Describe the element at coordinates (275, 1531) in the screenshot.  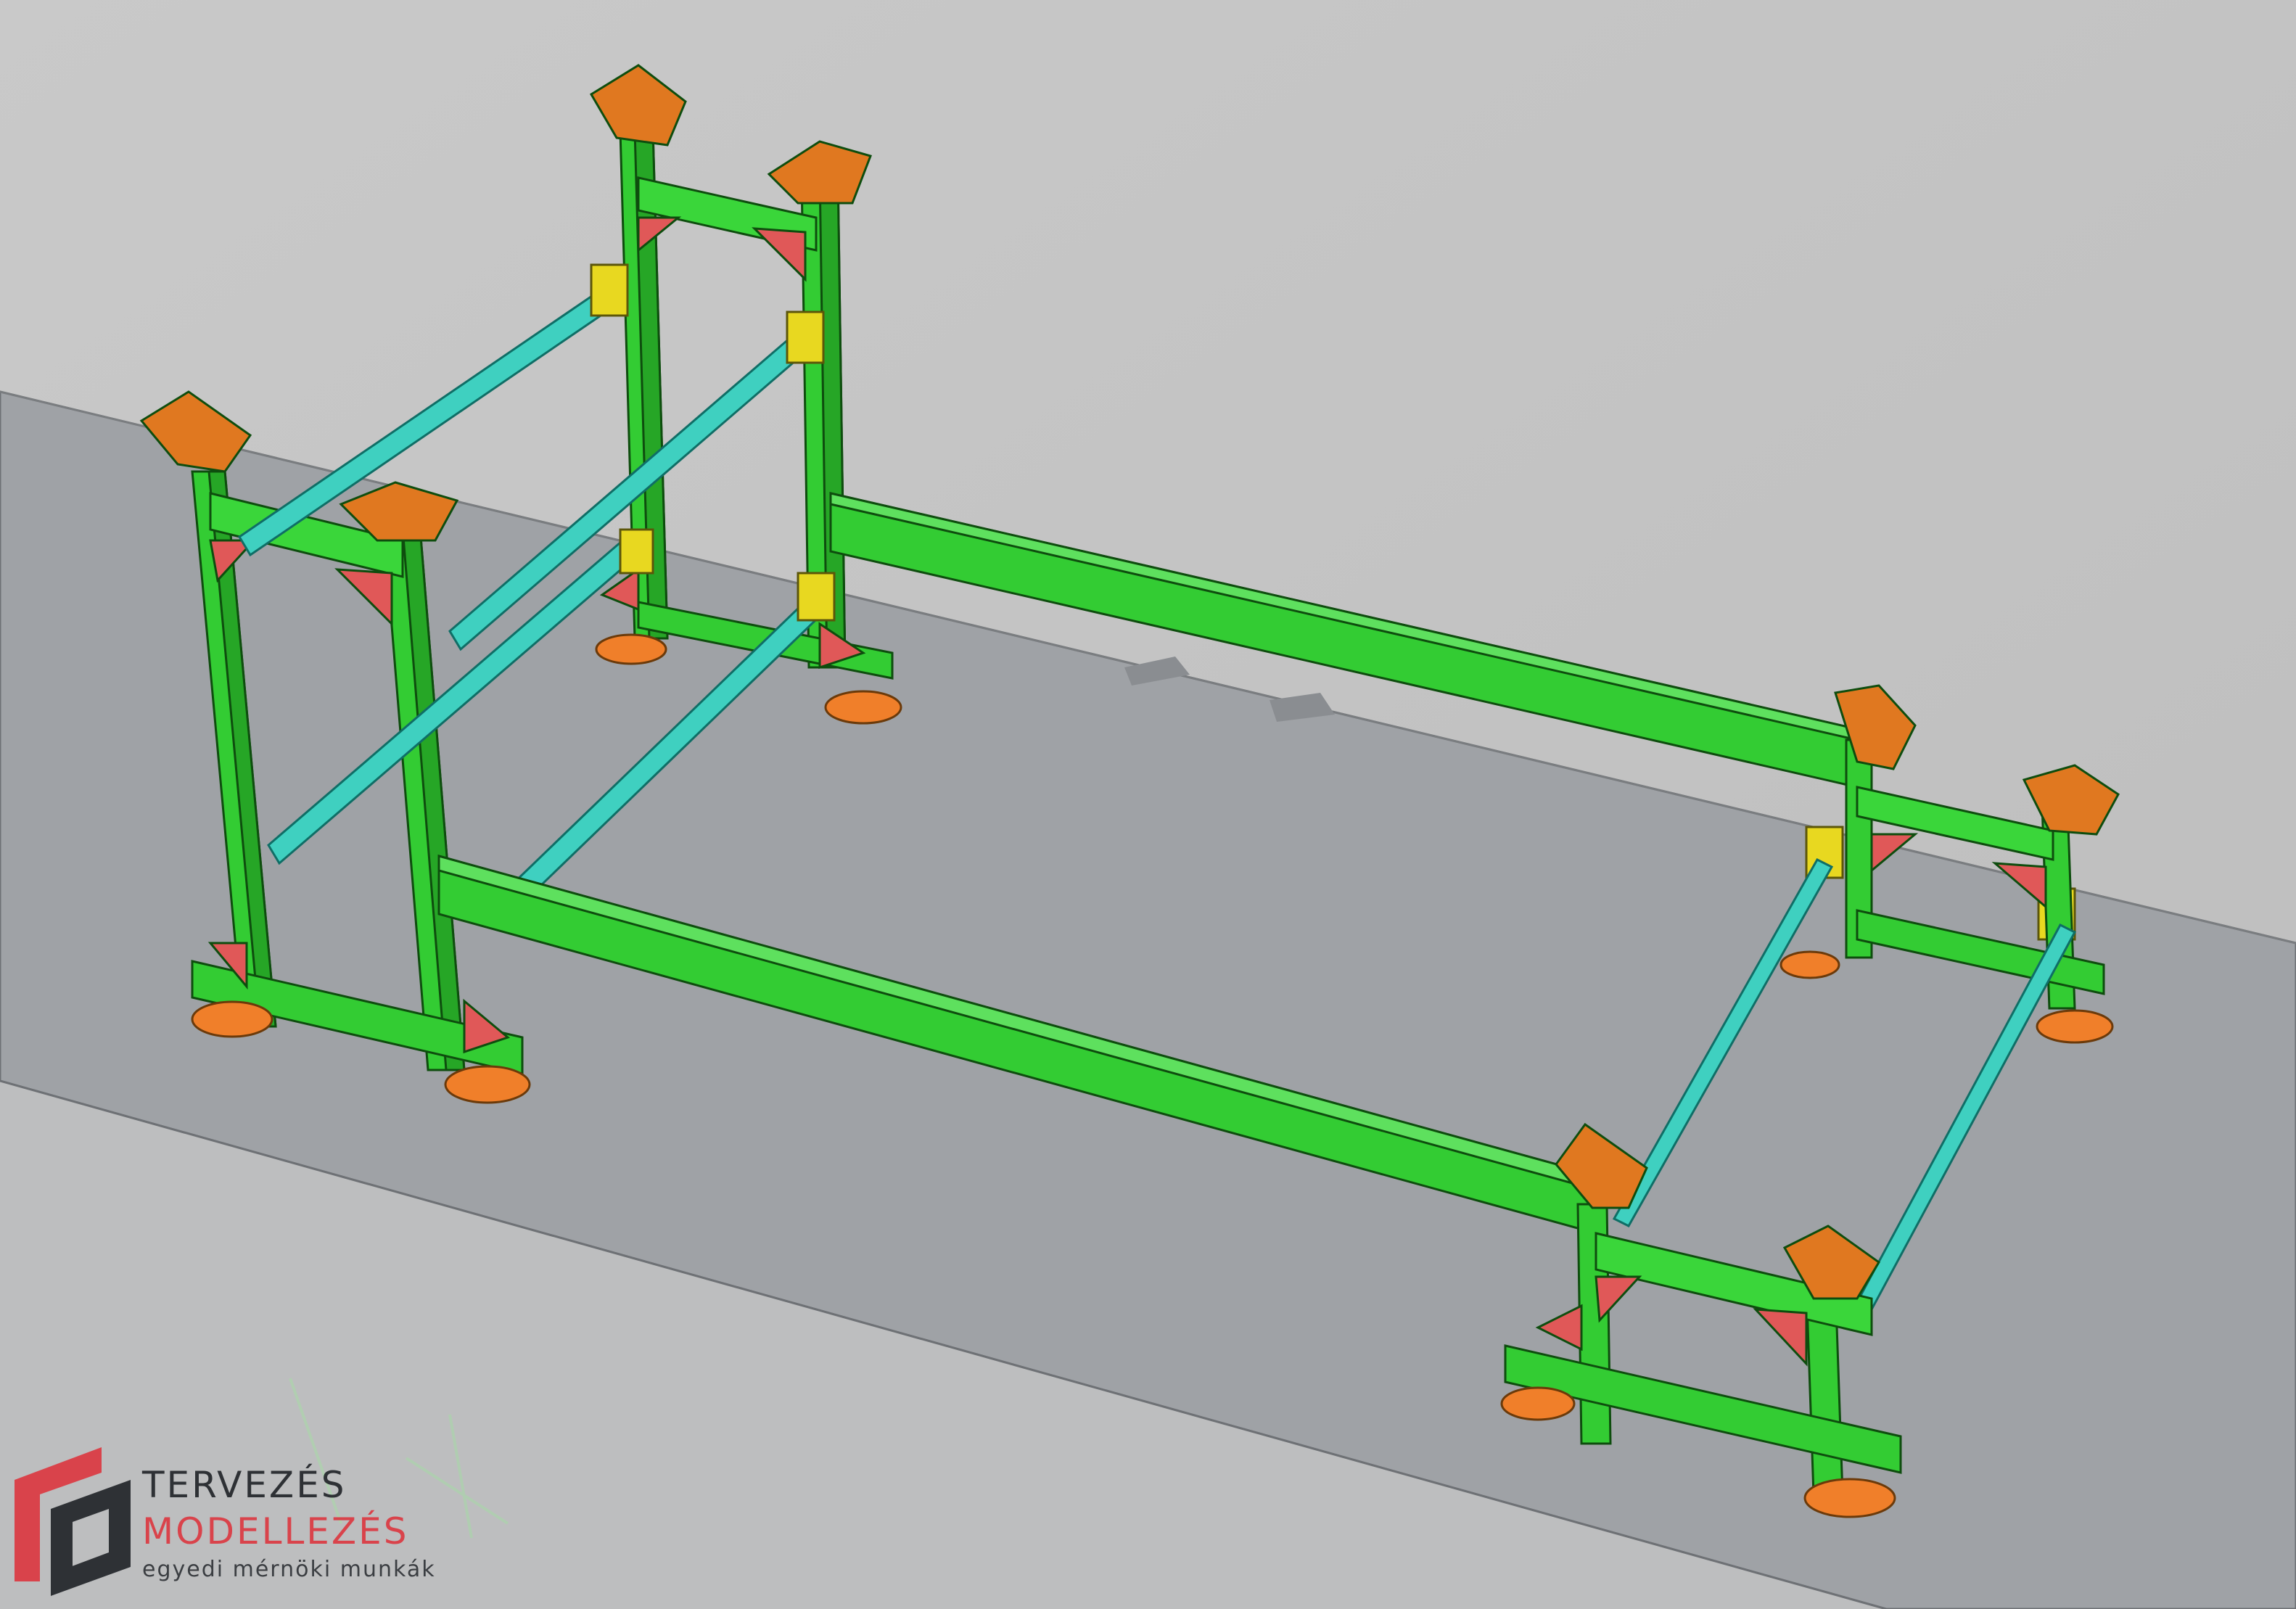
I see `logo-subtitle: MODELLEZÉS` at that location.